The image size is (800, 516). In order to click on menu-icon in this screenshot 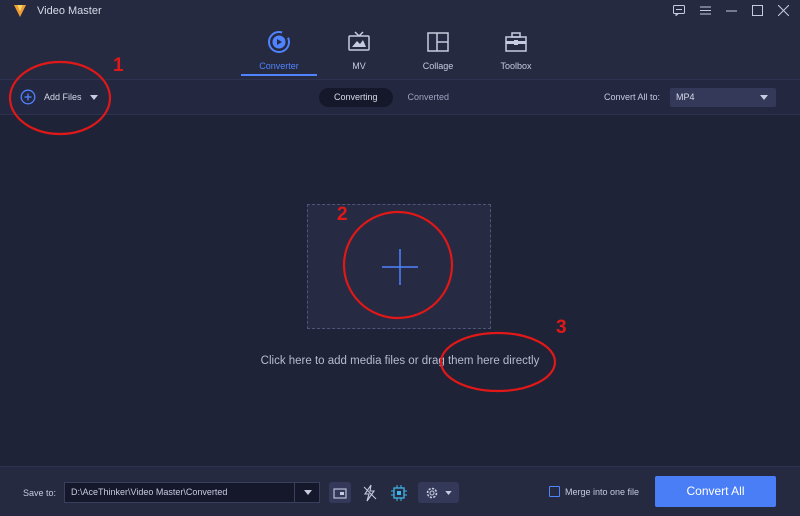, I will do `click(705, 10)`.